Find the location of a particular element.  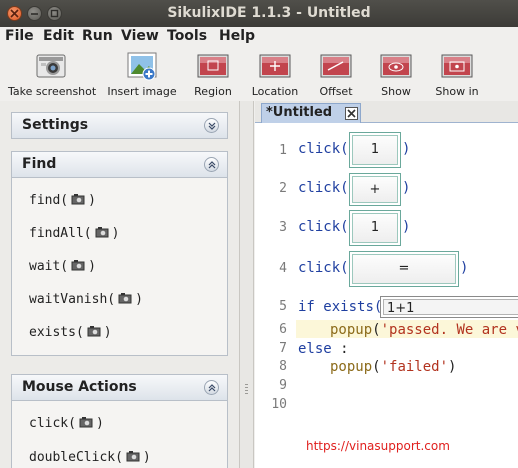

line-number: 3 is located at coordinates (283, 227).